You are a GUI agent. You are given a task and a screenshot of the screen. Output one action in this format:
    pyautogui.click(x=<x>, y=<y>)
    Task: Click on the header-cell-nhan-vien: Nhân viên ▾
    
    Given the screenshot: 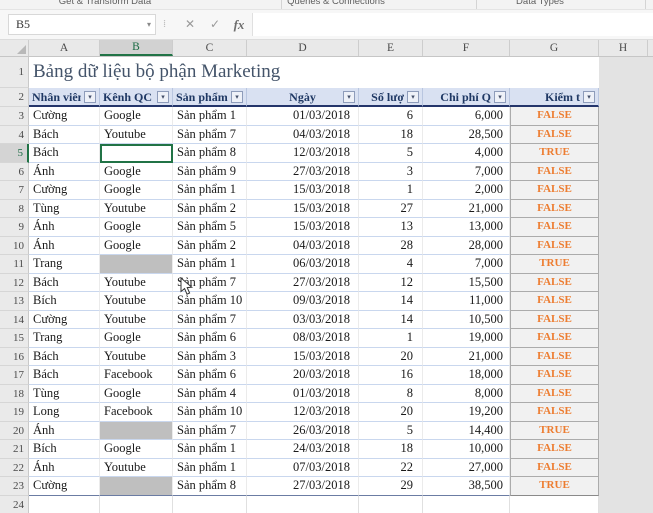 What is the action you would take?
    pyautogui.click(x=64, y=97)
    